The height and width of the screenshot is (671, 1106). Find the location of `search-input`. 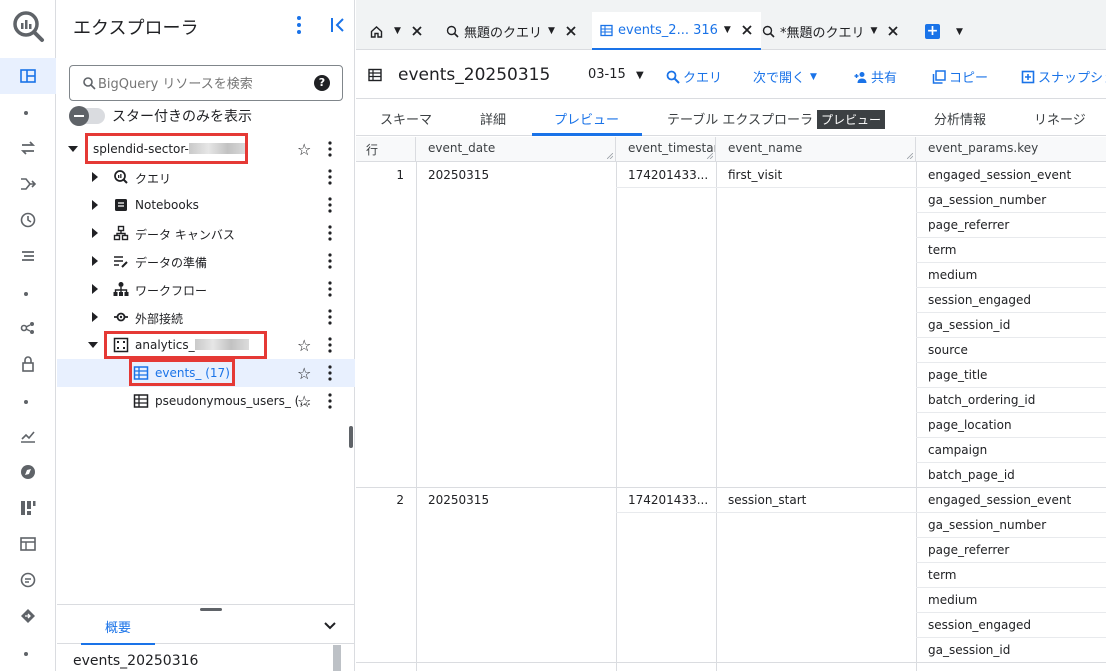

search-input is located at coordinates (204, 84).